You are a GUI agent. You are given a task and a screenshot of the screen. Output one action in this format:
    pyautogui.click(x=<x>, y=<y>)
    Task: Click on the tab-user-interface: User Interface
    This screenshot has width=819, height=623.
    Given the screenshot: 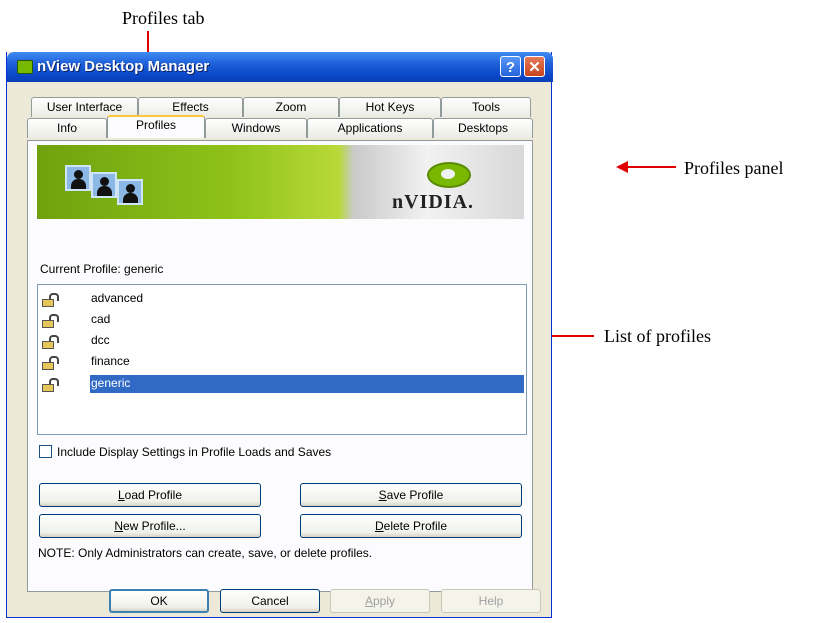 What is the action you would take?
    pyautogui.click(x=84, y=107)
    